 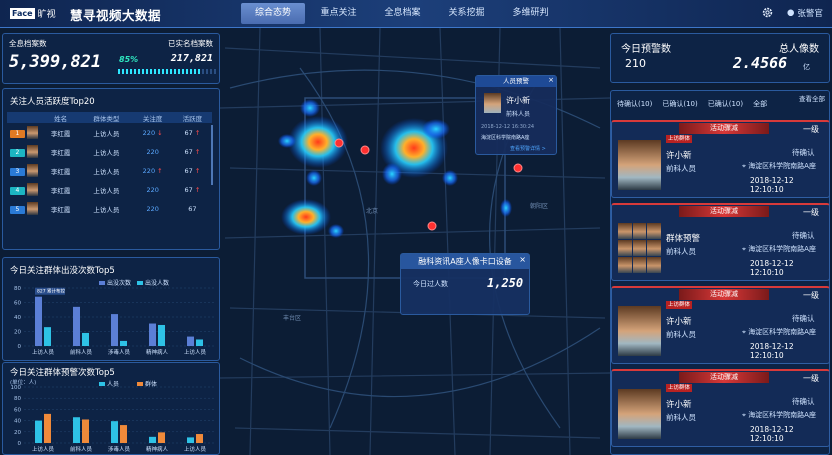 What do you see at coordinates (109, 208) in the screenshot?
I see `table-row: 5 李红霞 上访人员 220 67` at bounding box center [109, 208].